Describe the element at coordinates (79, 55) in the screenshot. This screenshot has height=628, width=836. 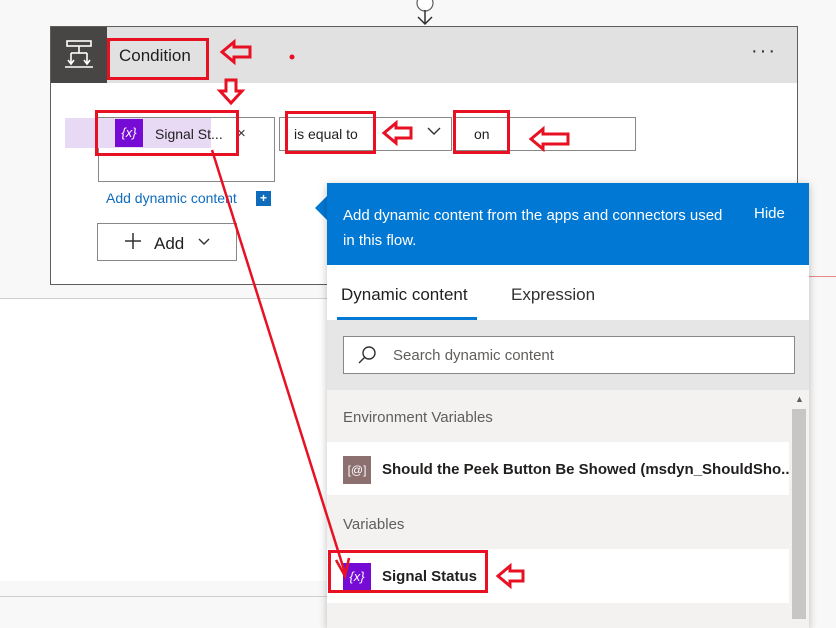
I see `condition-icon` at that location.